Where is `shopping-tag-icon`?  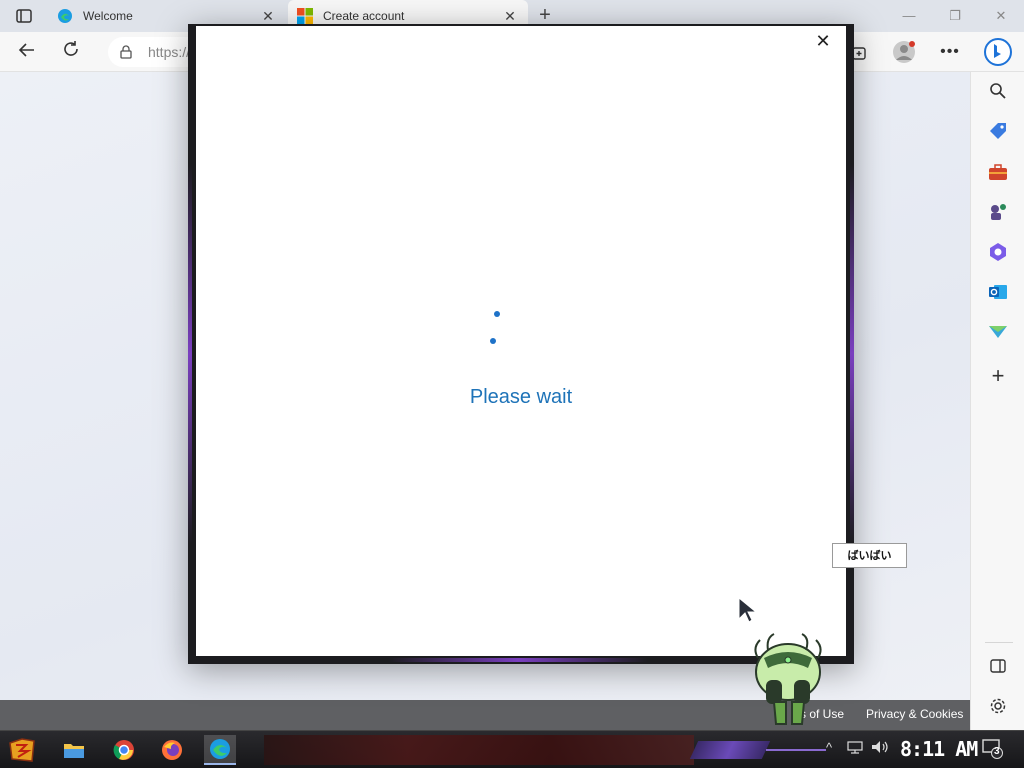 shopping-tag-icon is located at coordinates (998, 131).